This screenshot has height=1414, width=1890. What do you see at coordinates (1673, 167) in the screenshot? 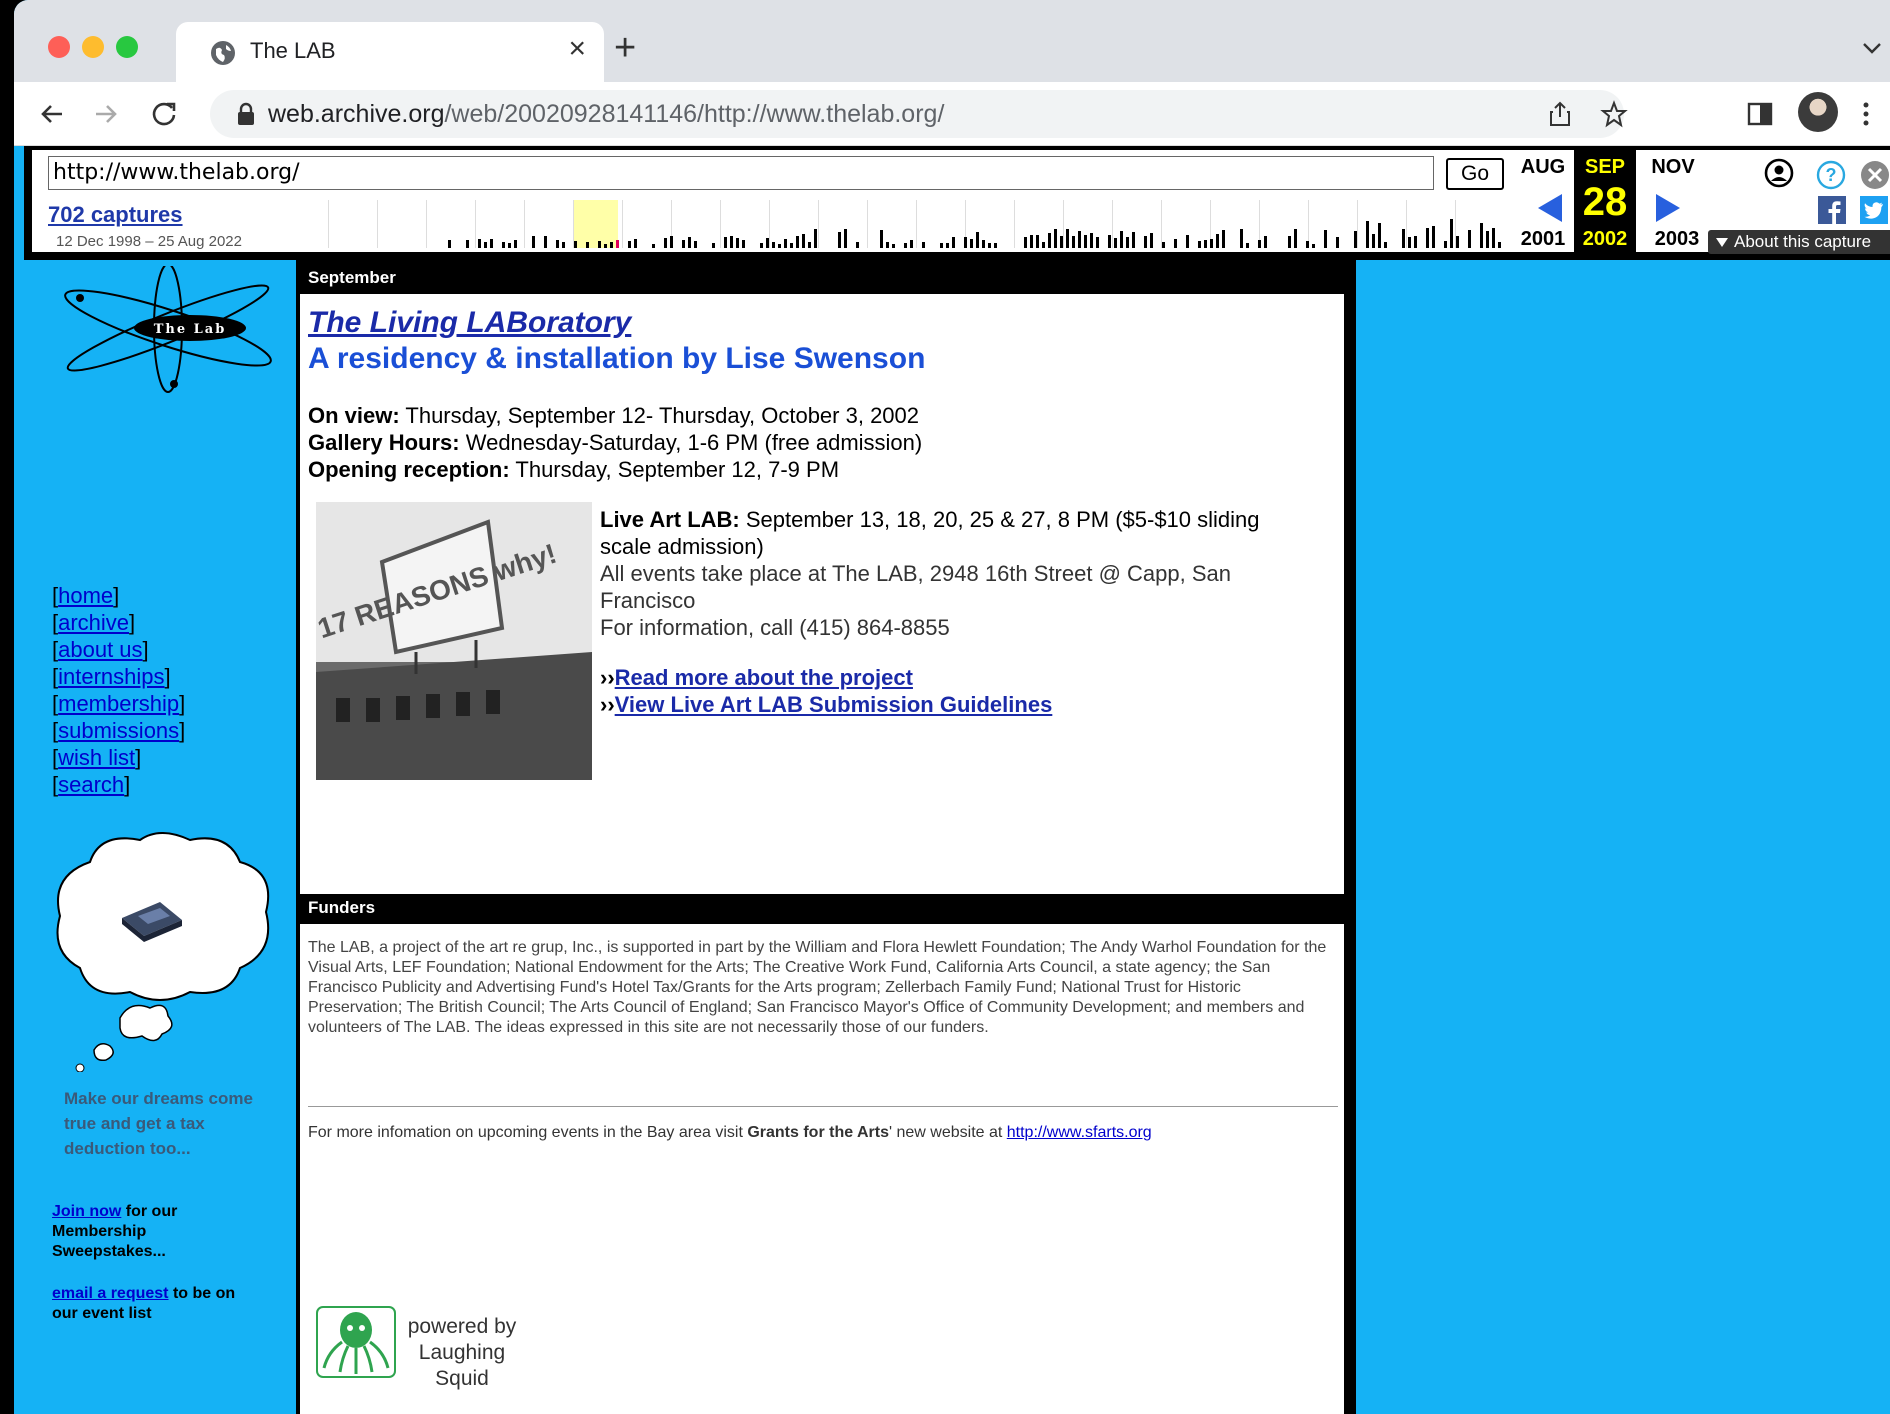
I see `next-month-label: NOV` at bounding box center [1673, 167].